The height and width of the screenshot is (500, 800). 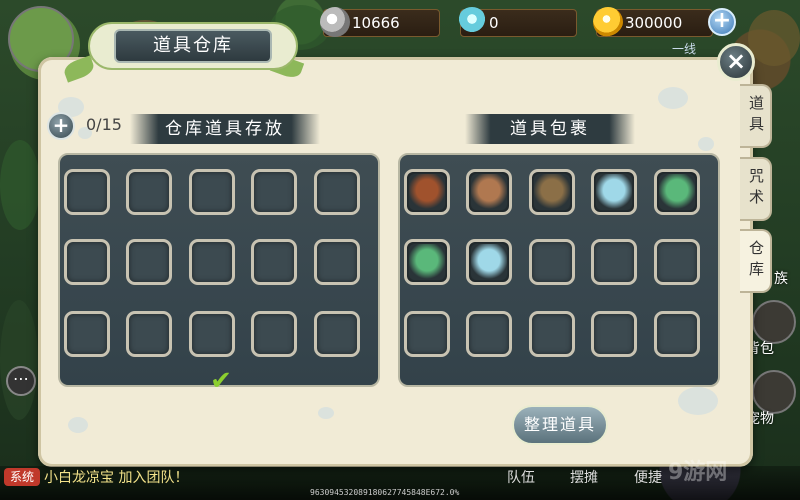 I want to click on system-badge: 系统, so click(x=22, y=477).